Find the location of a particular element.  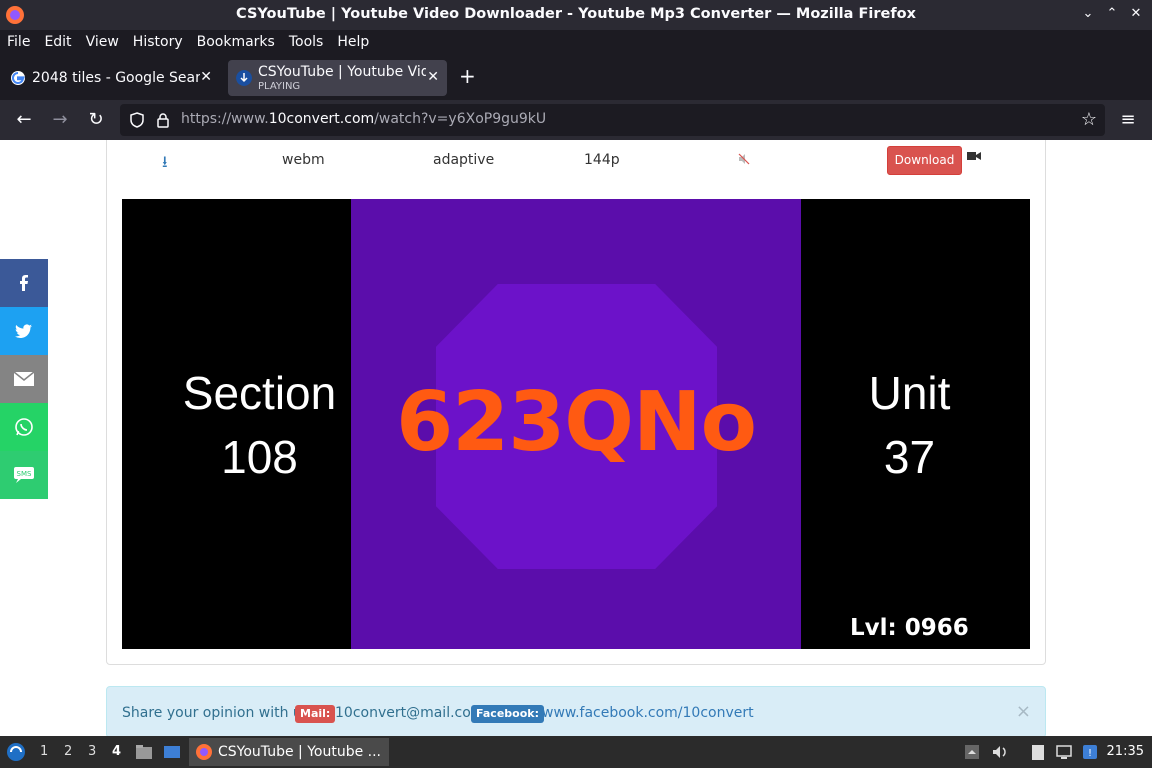

format-cell: webm is located at coordinates (303, 160).